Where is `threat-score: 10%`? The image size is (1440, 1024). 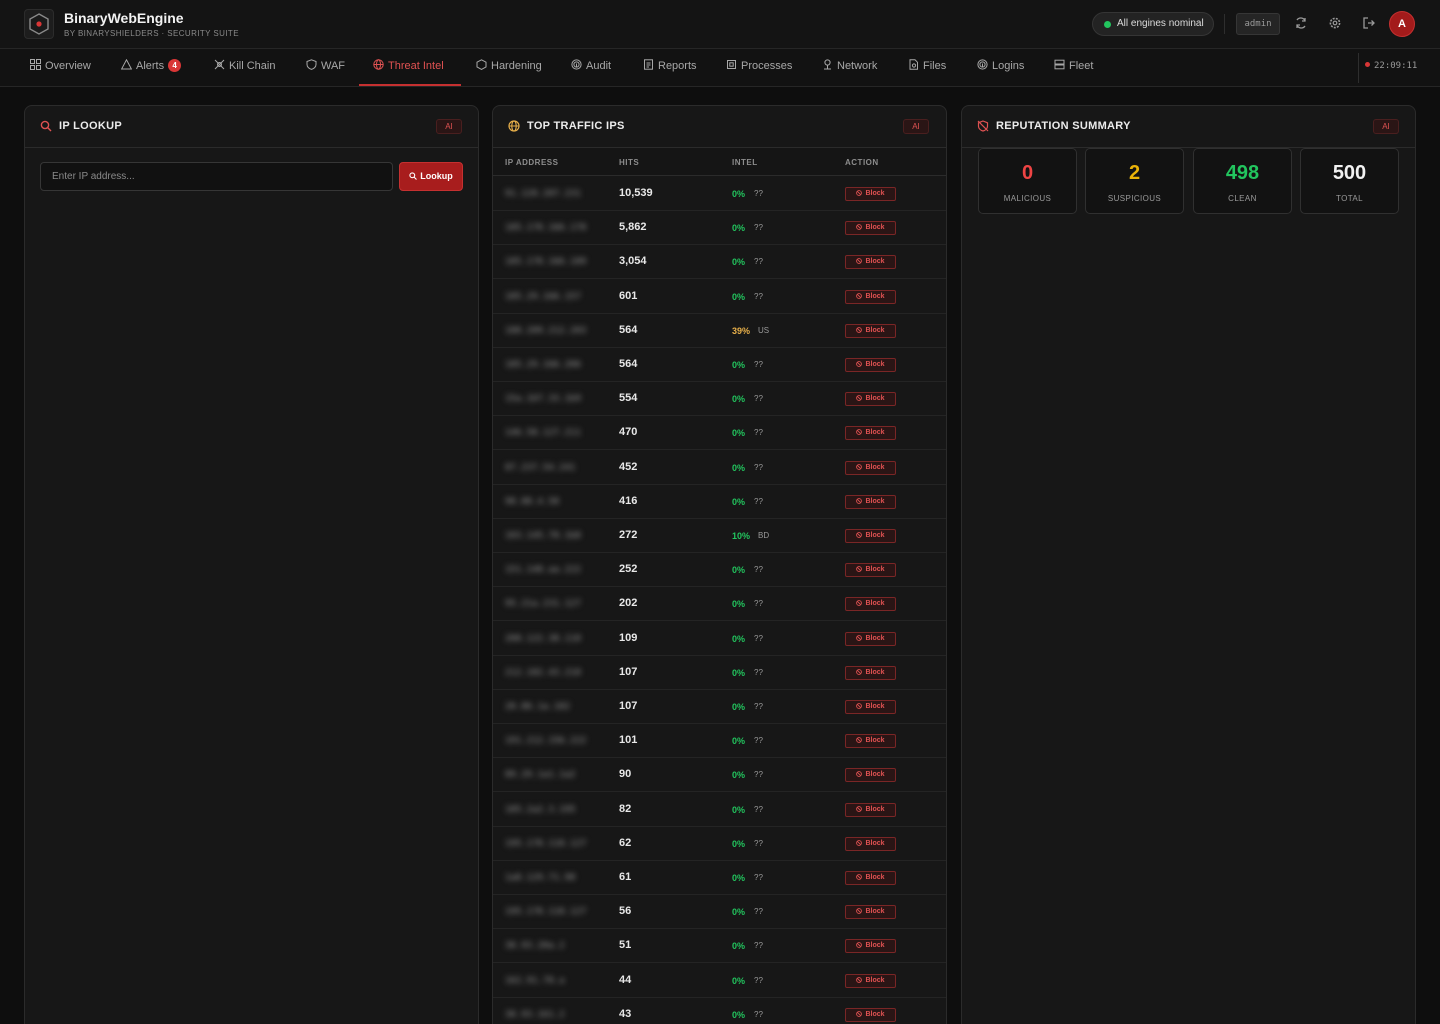
threat-score: 10% is located at coordinates (741, 536).